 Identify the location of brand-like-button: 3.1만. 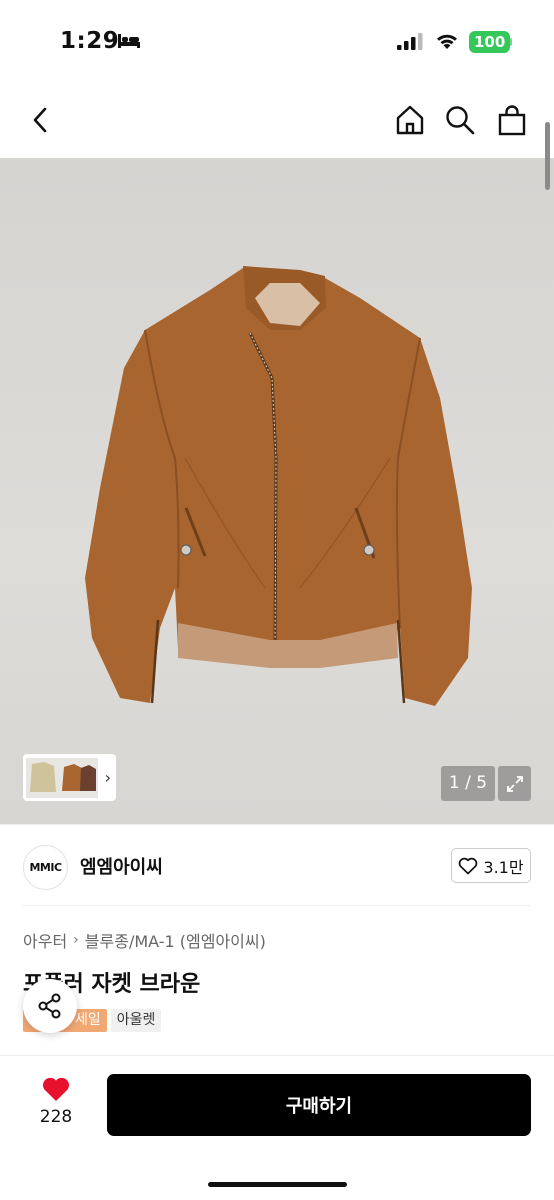
(491, 865).